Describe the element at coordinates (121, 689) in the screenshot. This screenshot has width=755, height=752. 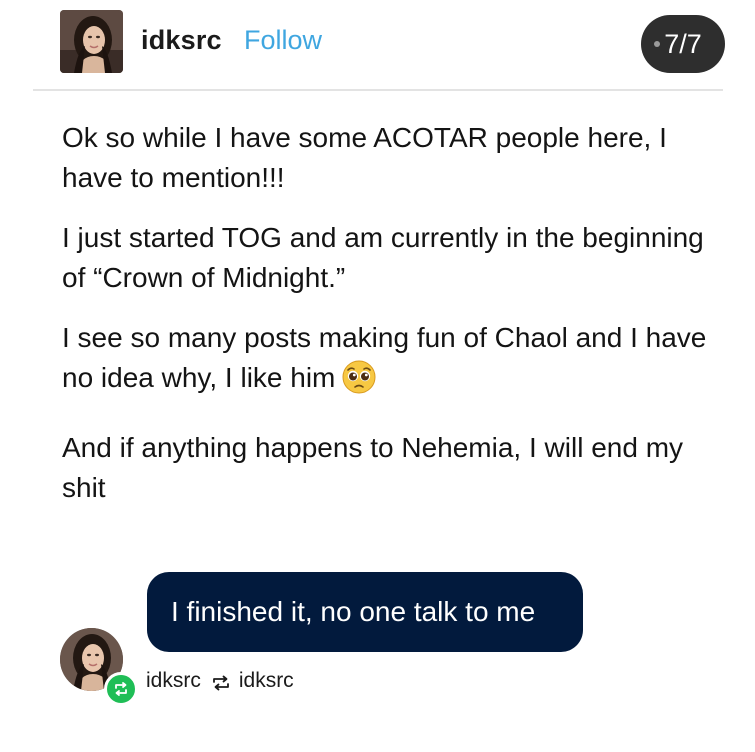
I see `reblog-badge-icon` at that location.